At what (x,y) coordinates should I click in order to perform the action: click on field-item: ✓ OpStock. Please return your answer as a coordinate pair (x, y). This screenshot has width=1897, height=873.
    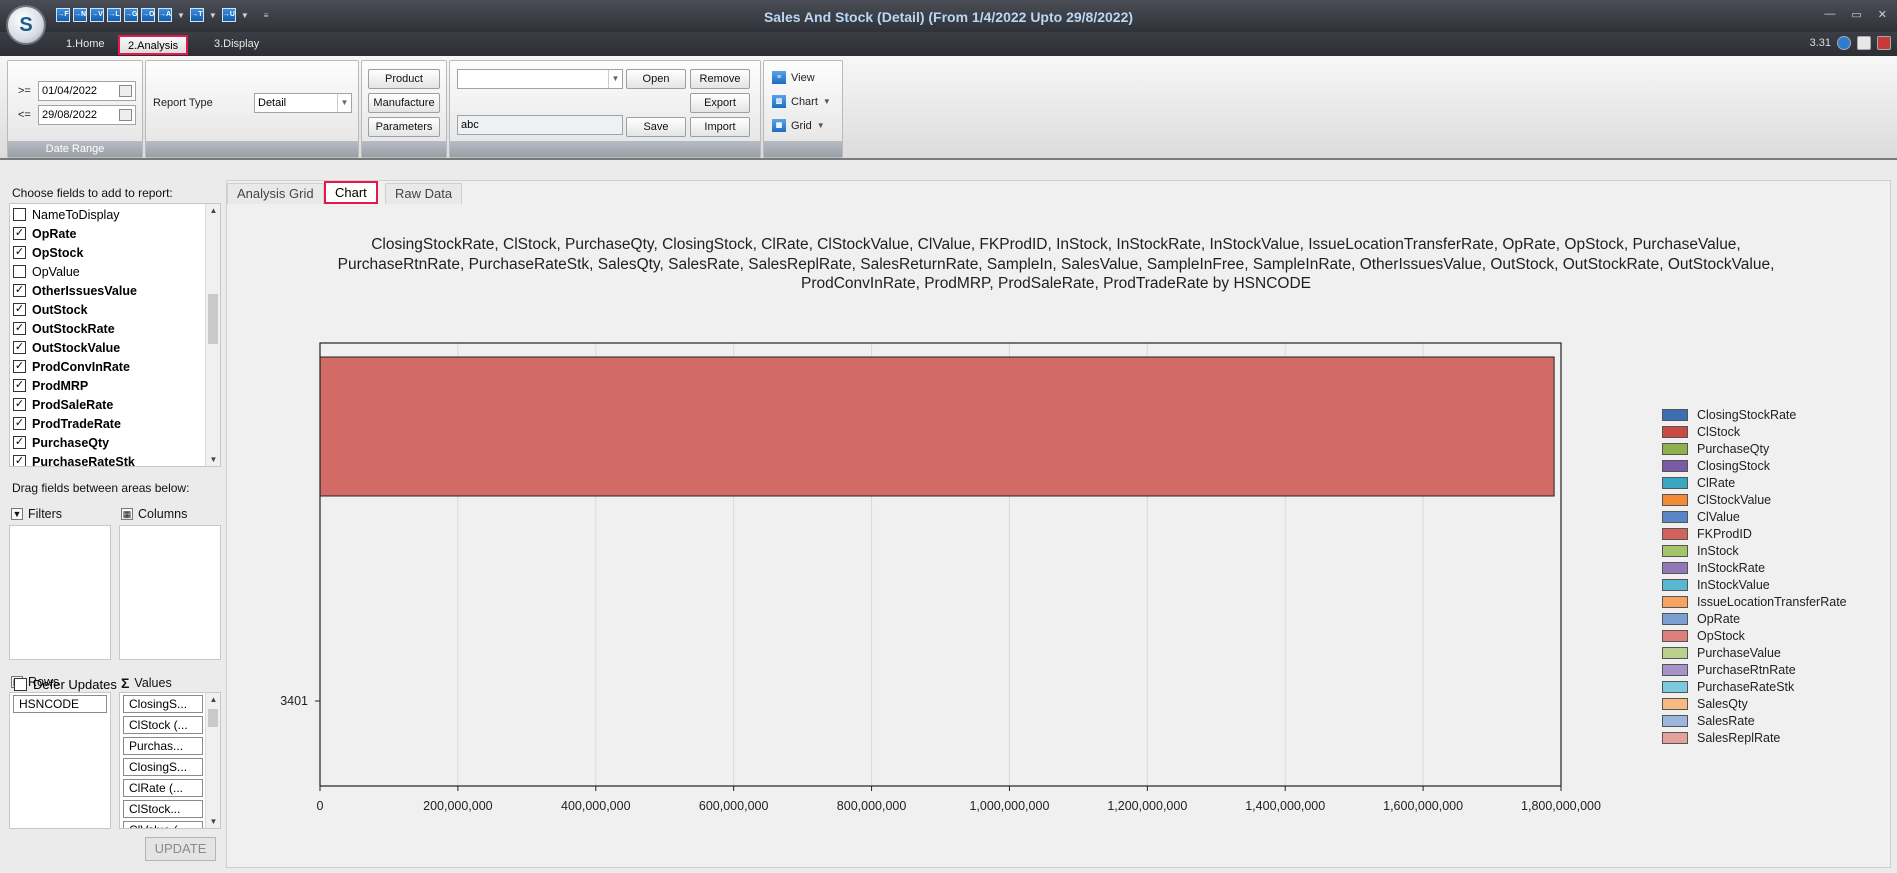
    Looking at the image, I should click on (48, 252).